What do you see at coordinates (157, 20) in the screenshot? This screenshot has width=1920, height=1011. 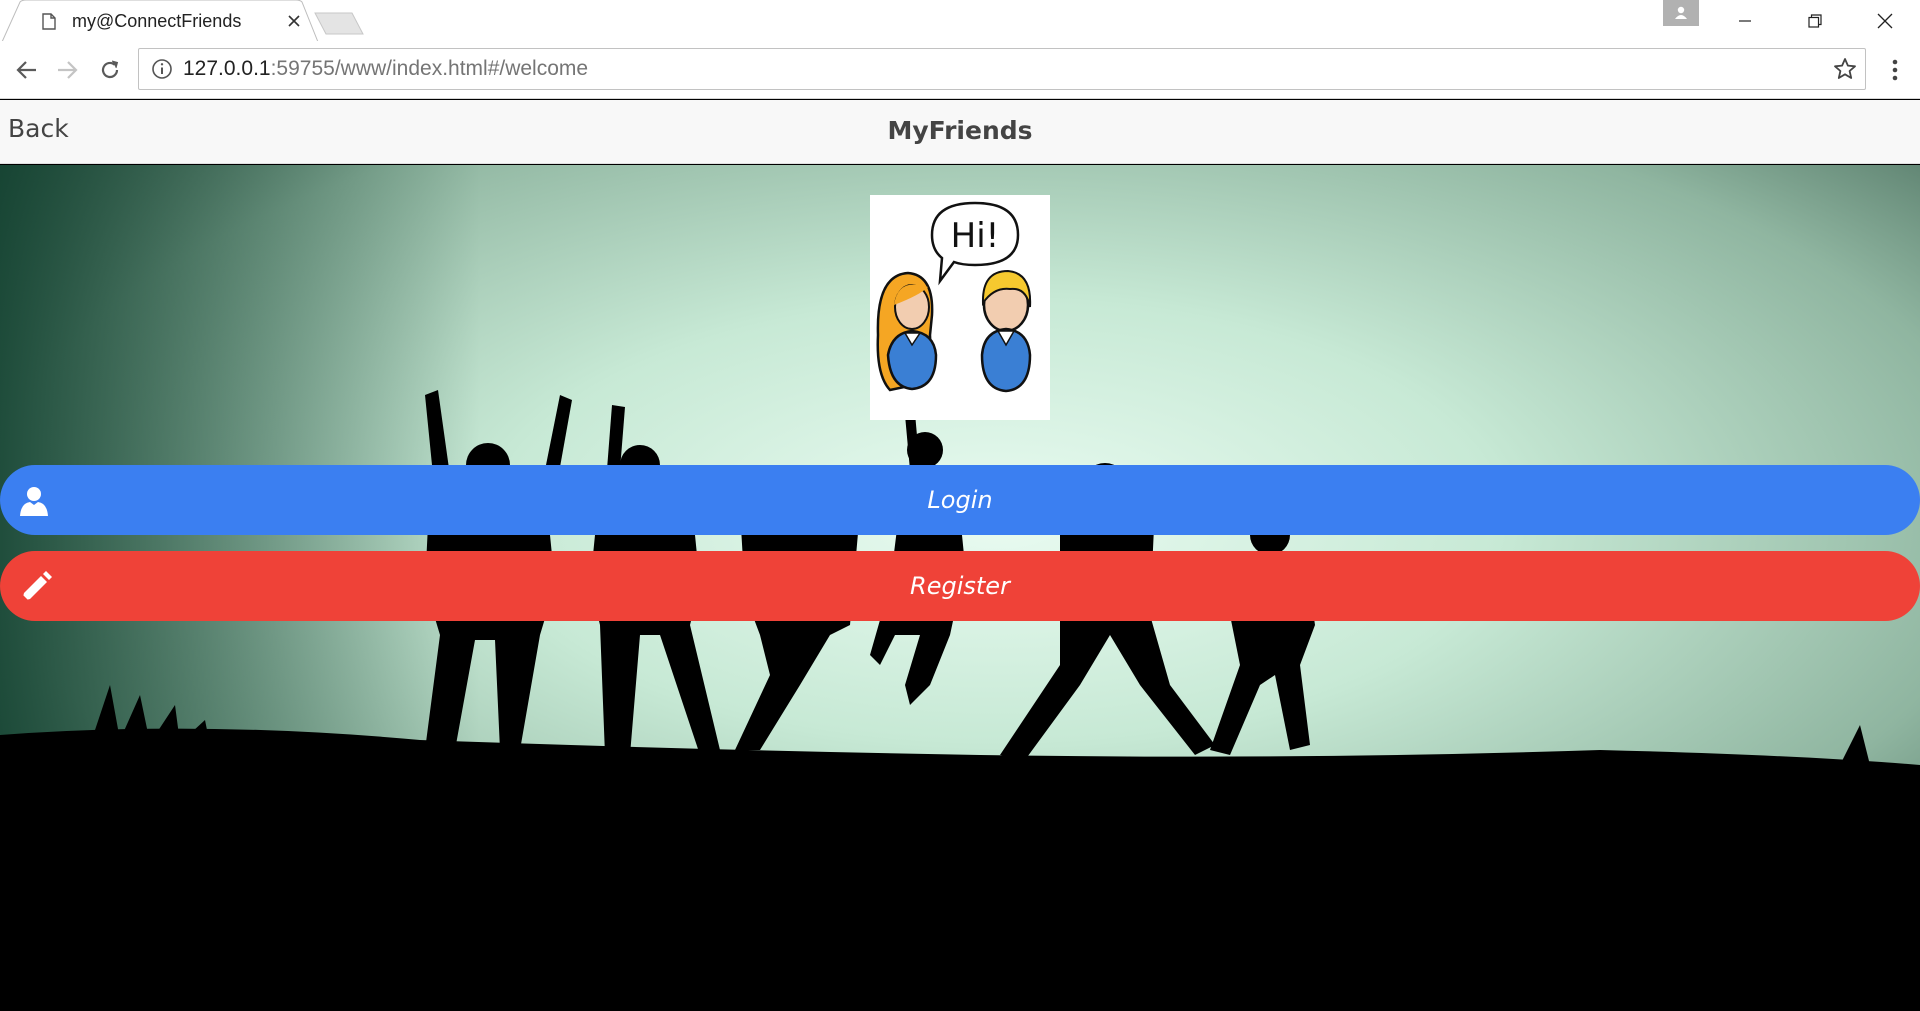 I see `tab-title: my@ConnectFriends` at bounding box center [157, 20].